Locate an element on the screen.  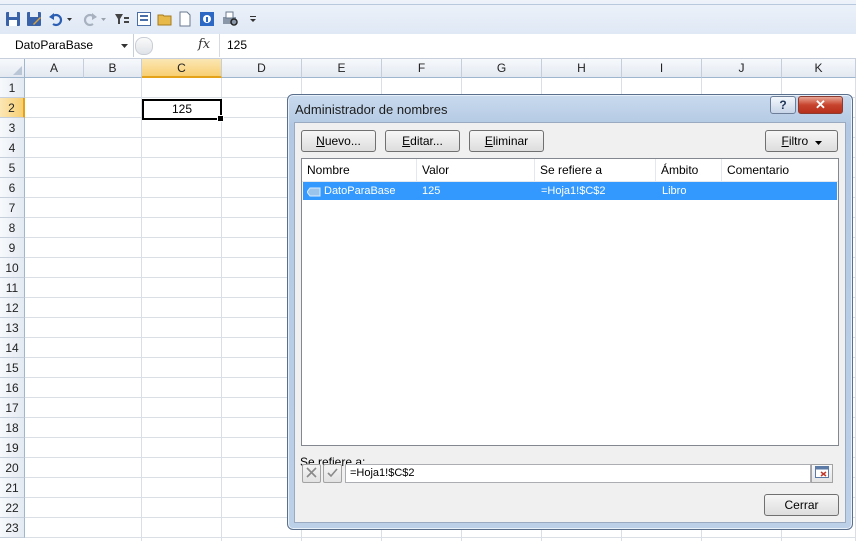
column-header-value: Valor is located at coordinates (476, 170).